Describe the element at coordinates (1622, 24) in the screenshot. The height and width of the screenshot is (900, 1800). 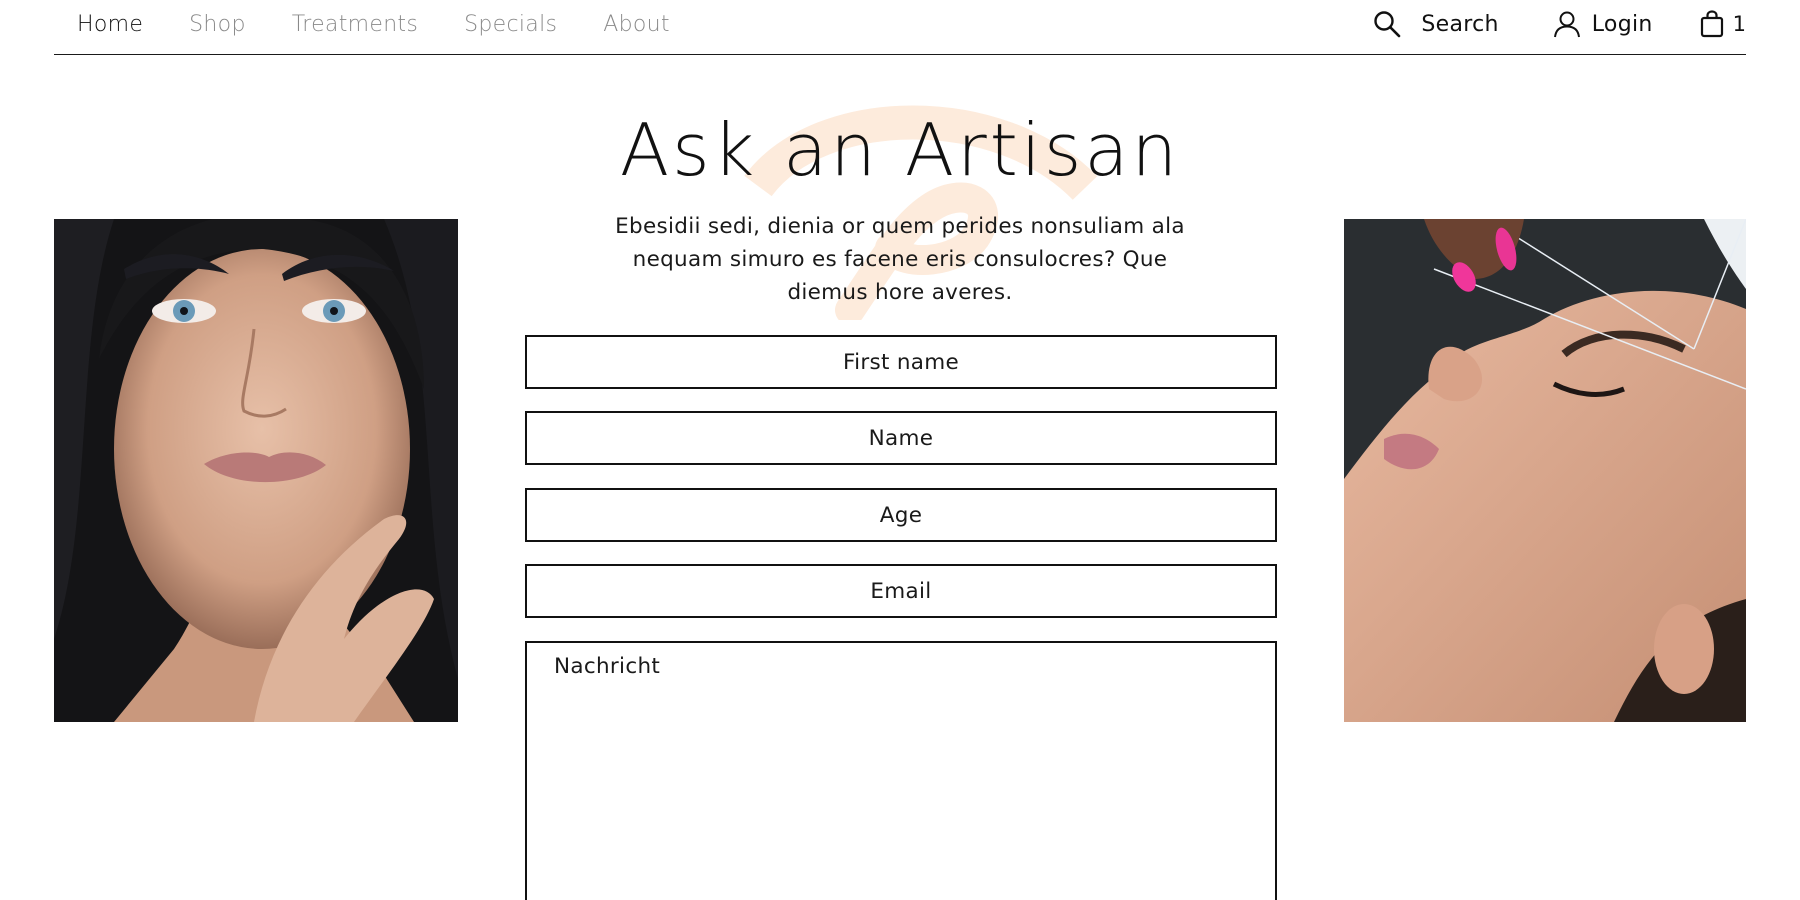
I see `login-label: Login` at that location.